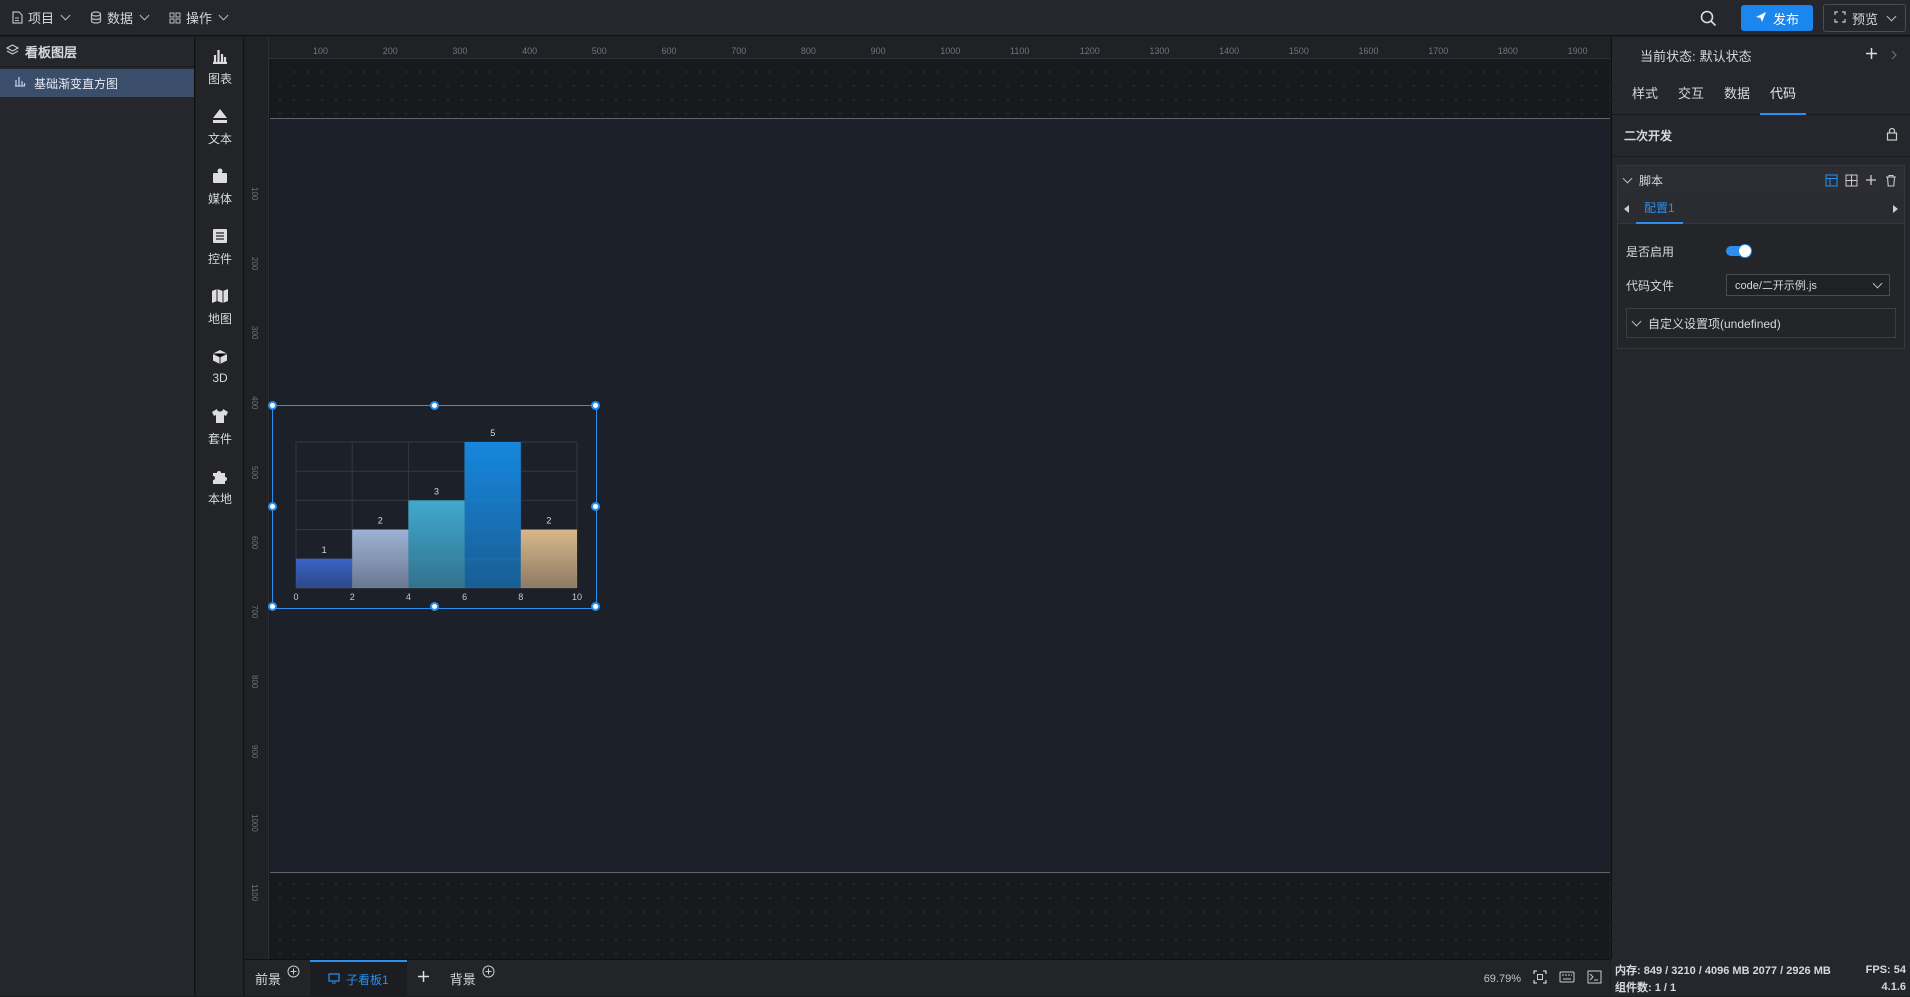 This screenshot has height=997, width=1910. What do you see at coordinates (434, 606) in the screenshot?
I see `resize-handle-bm` at bounding box center [434, 606].